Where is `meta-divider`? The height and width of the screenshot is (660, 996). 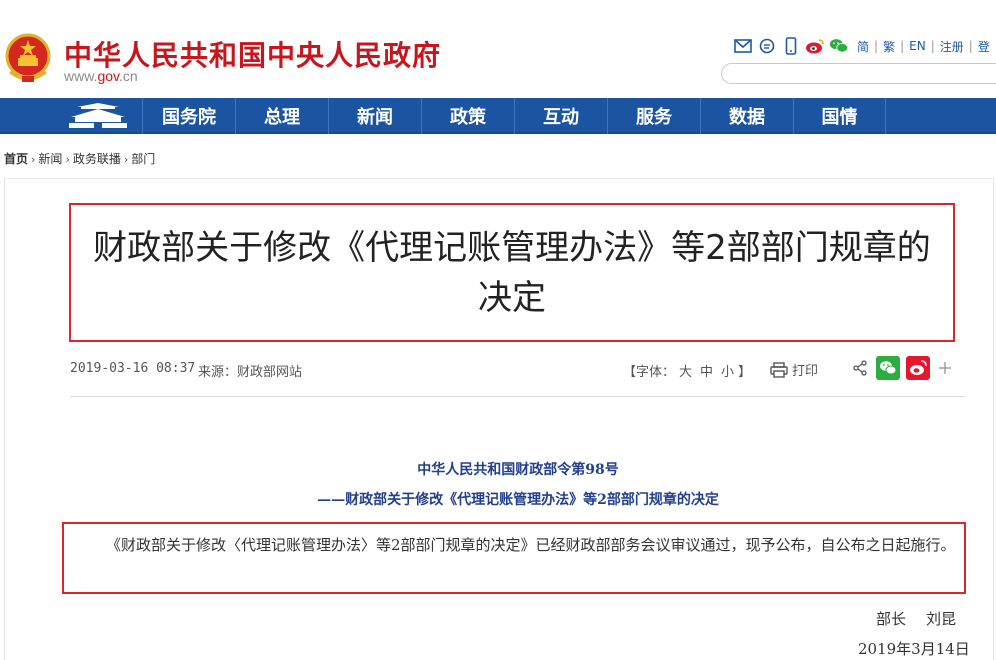
meta-divider is located at coordinates (517, 396).